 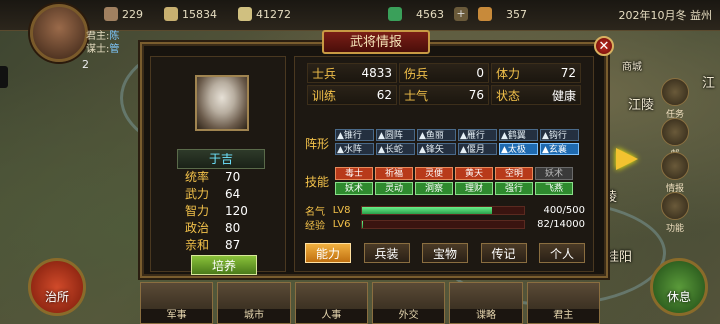 I want to click on general-name: 于吉, so click(x=221, y=159).